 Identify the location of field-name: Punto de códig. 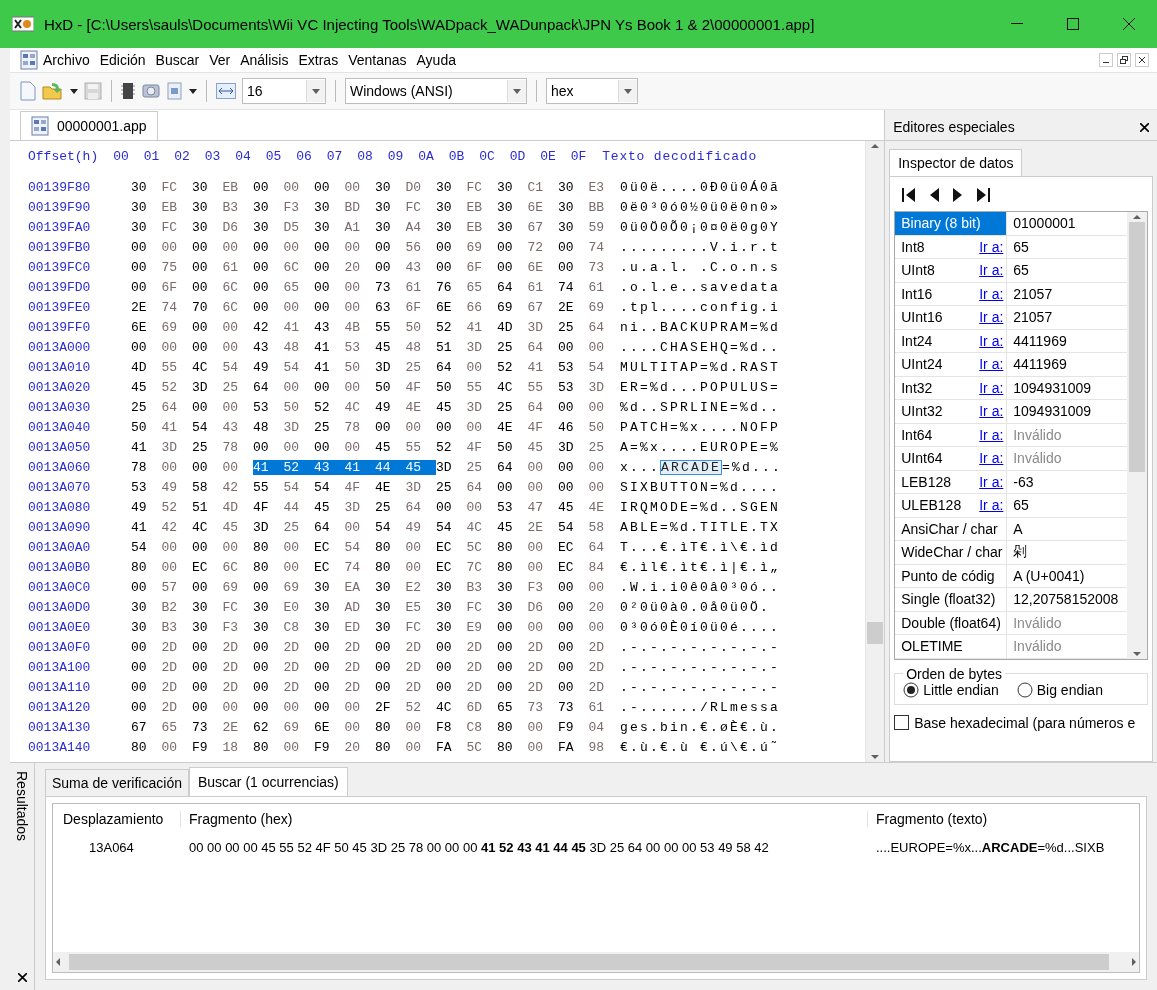
(951, 575).